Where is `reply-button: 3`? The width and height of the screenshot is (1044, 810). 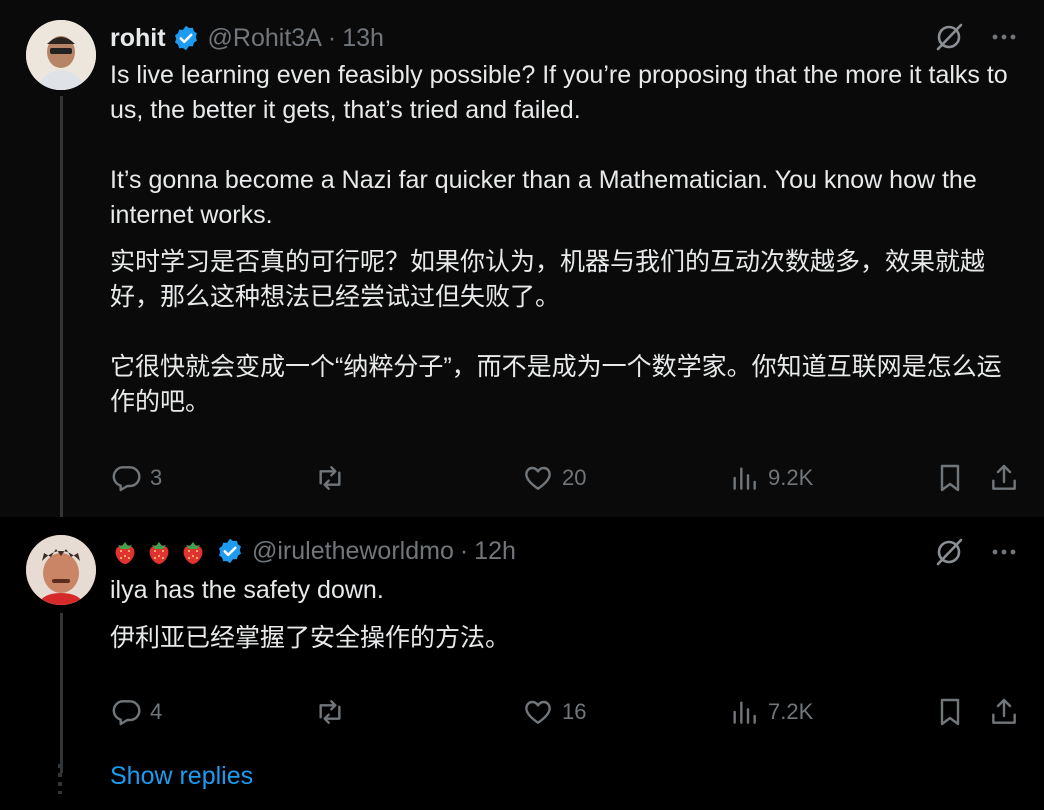 reply-button: 3 is located at coordinates (136, 478).